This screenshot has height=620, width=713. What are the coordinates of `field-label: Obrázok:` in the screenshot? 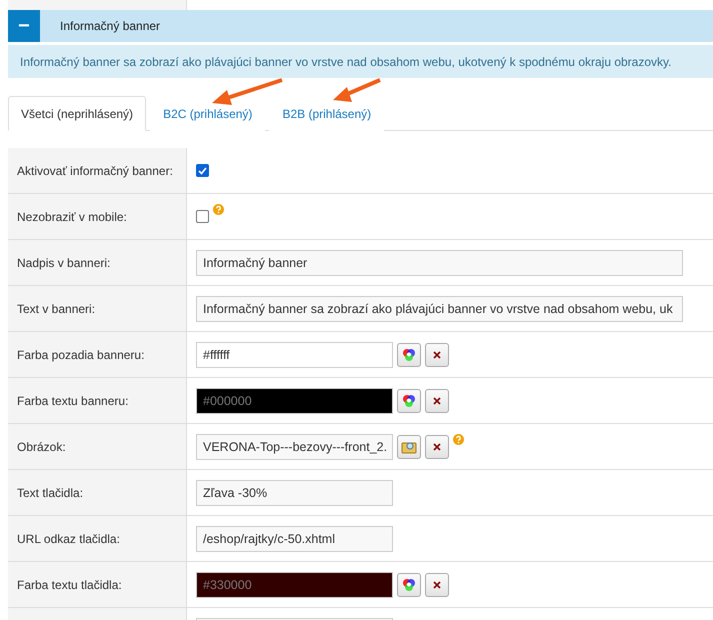 It's located at (41, 447).